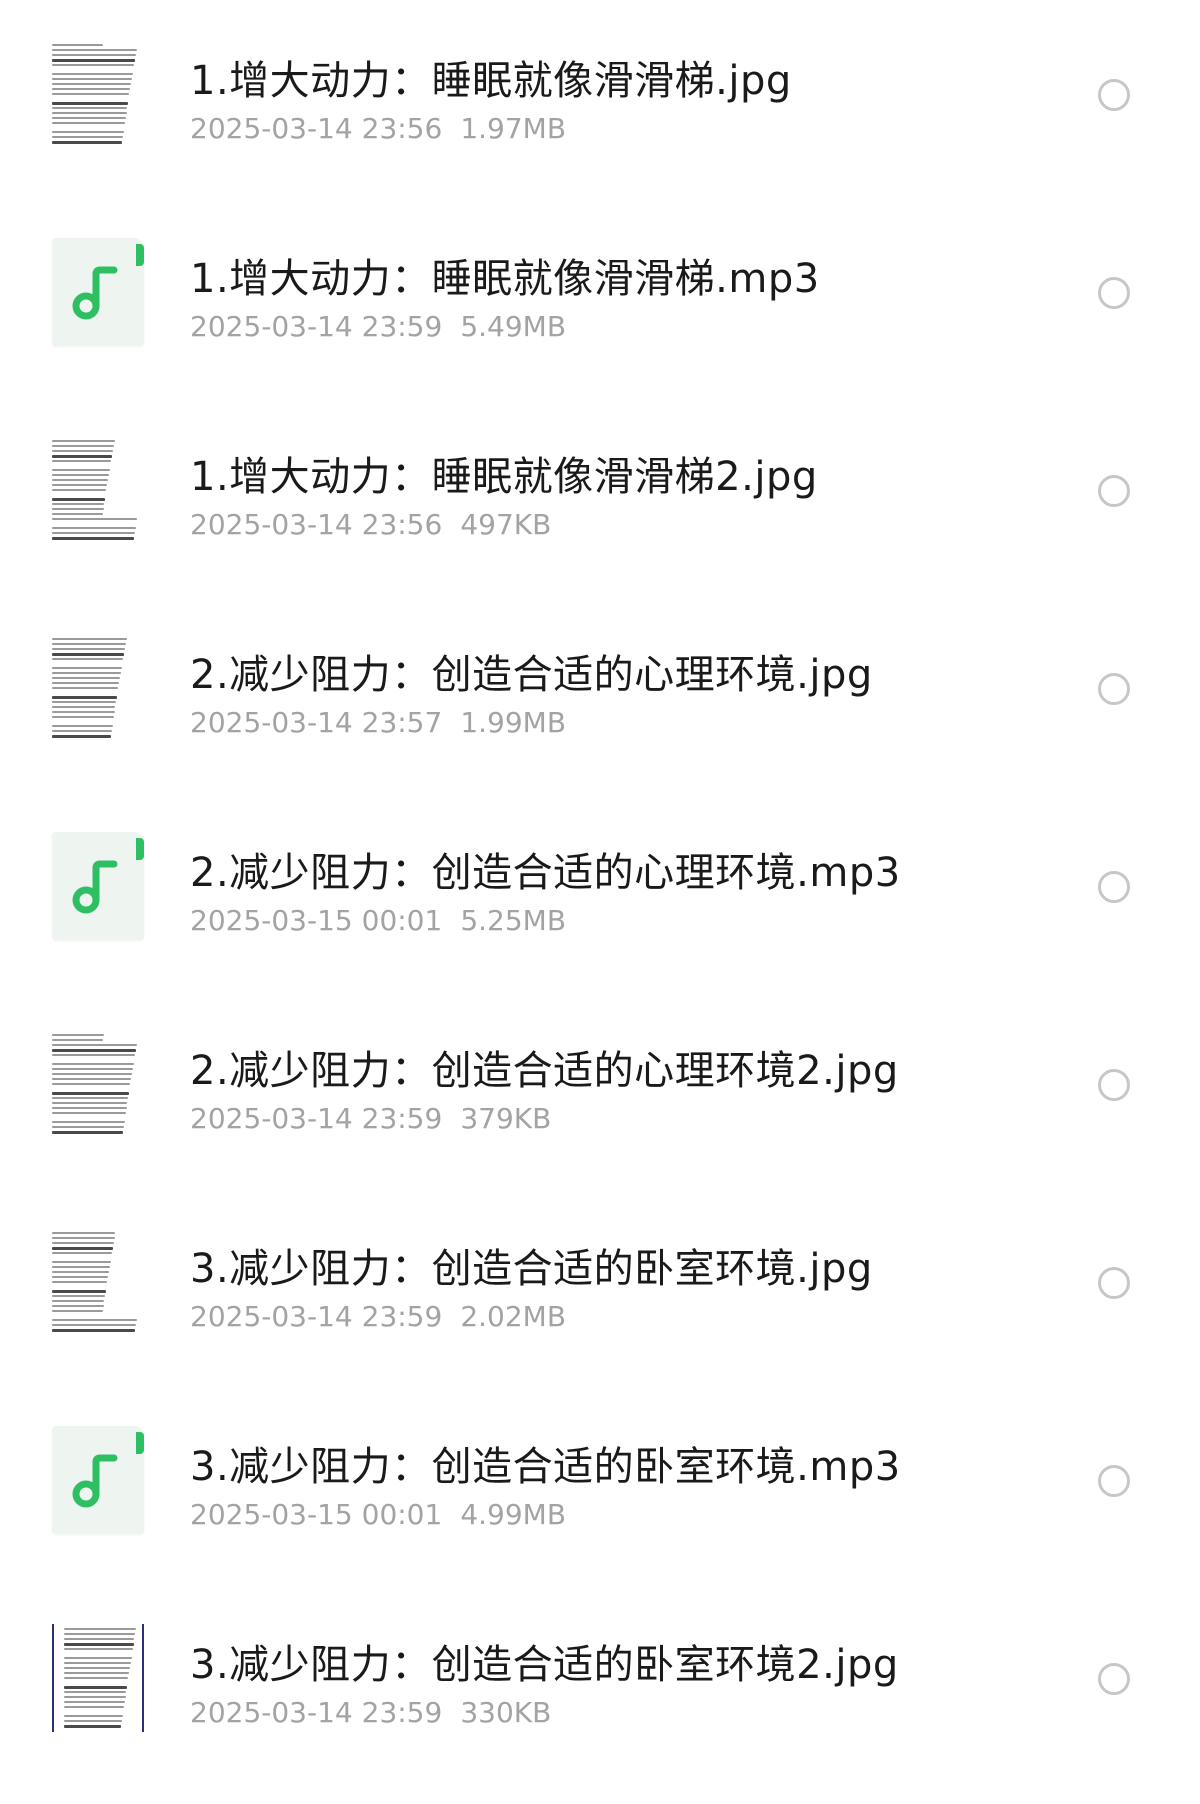 This screenshot has height=1804, width=1200. Describe the element at coordinates (316, 1118) in the screenshot. I see `file-date: 2025-03-14 23:59` at that location.